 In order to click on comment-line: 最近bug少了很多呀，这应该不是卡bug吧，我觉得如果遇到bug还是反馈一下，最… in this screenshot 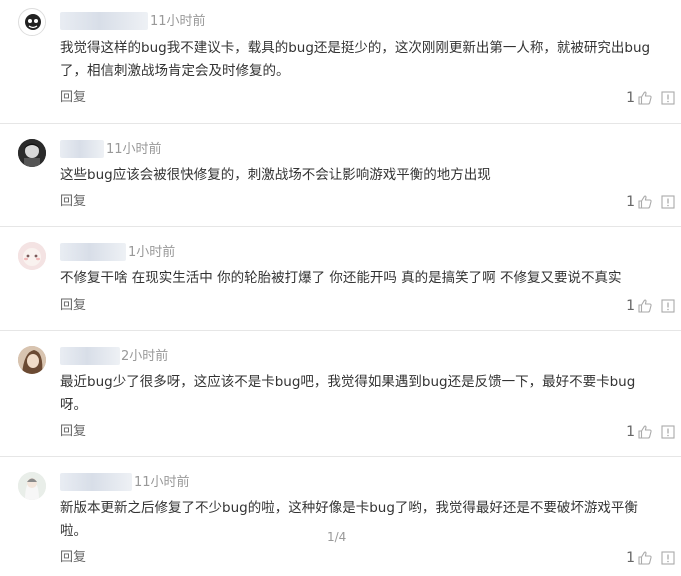, I will do `click(348, 382)`.